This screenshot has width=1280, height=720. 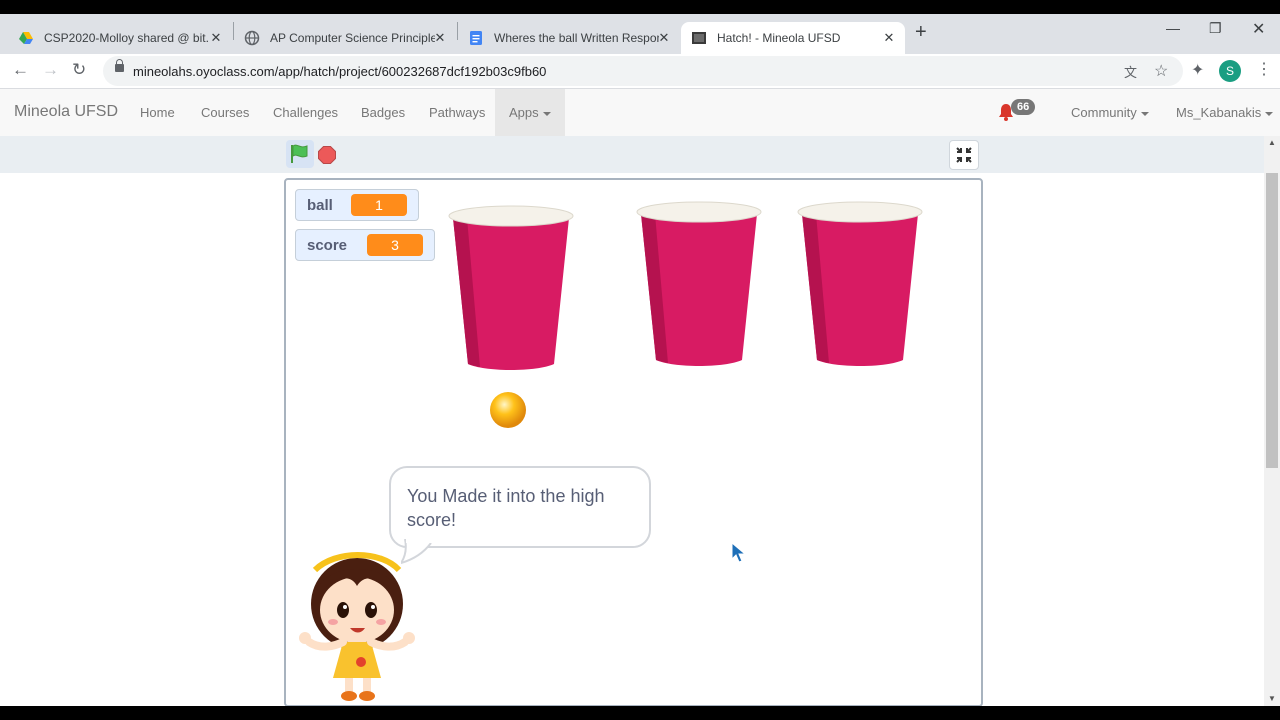 What do you see at coordinates (1161, 71) in the screenshot?
I see `bookmark-star-icon: ☆` at bounding box center [1161, 71].